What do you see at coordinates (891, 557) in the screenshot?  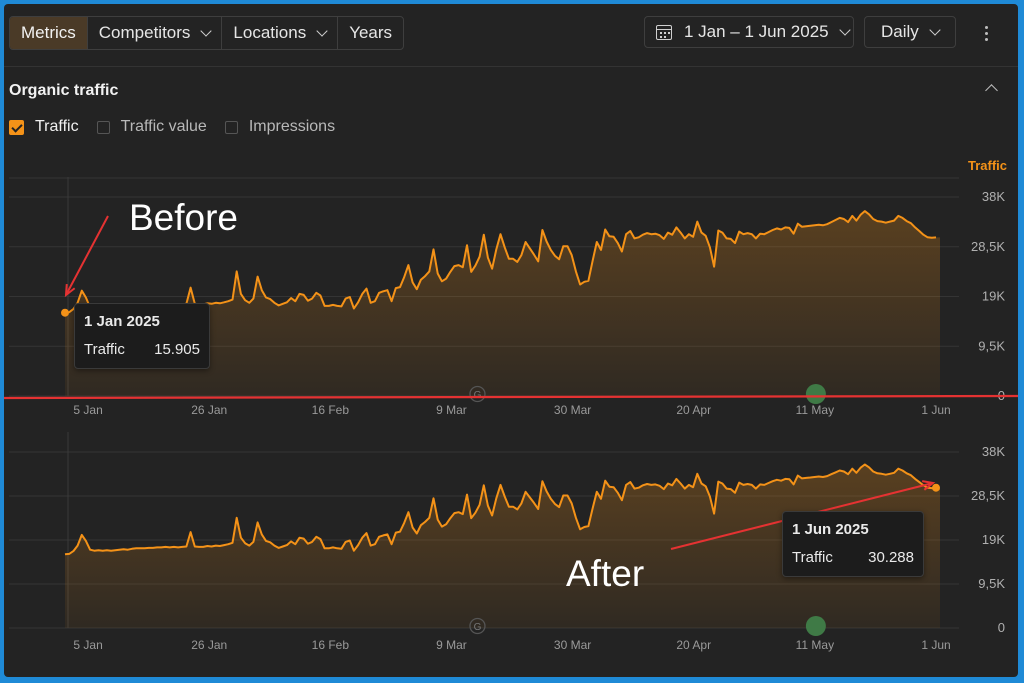 I see `tooltip-value: 30.288` at bounding box center [891, 557].